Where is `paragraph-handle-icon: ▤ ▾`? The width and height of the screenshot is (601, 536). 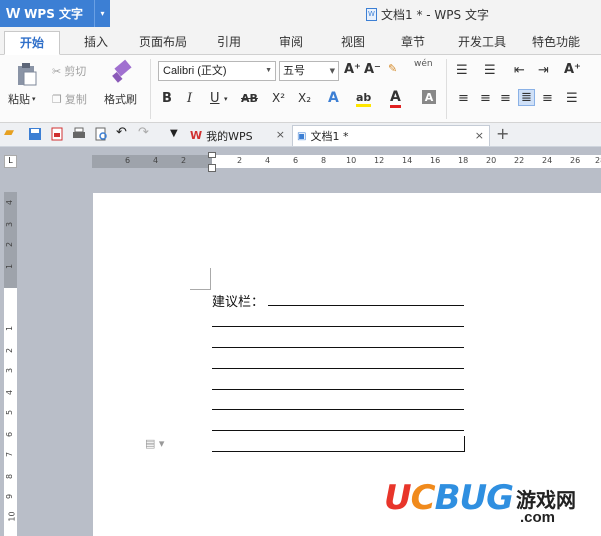
paragraph-handle-icon: ▤ ▾ is located at coordinates (154, 443).